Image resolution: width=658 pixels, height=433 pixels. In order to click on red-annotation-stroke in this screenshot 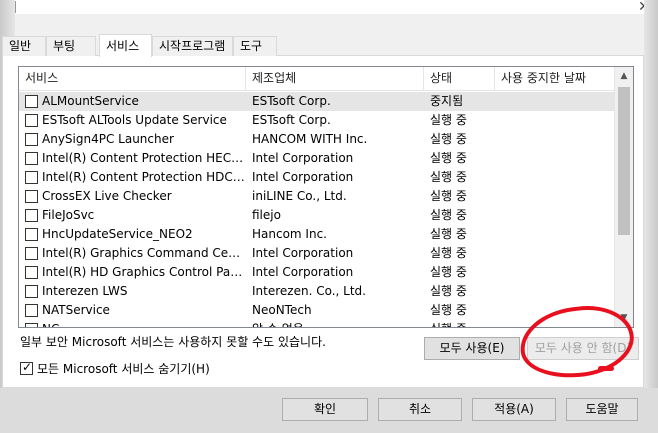, I will do `click(606, 368)`.